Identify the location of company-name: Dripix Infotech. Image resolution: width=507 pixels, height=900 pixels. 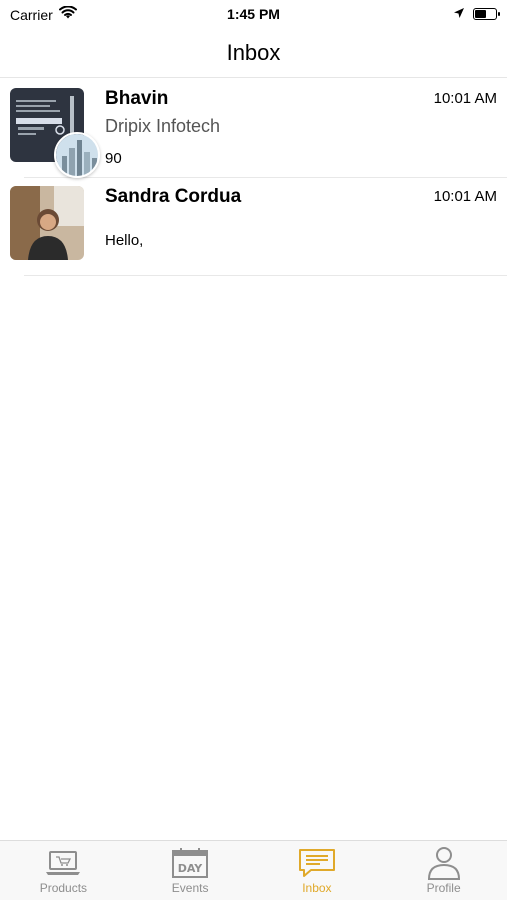
(163, 126).